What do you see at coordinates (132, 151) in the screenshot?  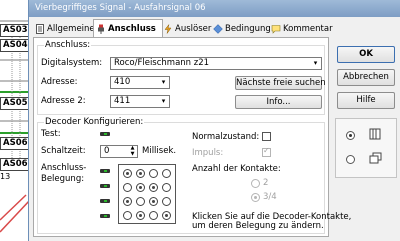 I see `spinner-arrows-icon: ▲ ▼` at bounding box center [132, 151].